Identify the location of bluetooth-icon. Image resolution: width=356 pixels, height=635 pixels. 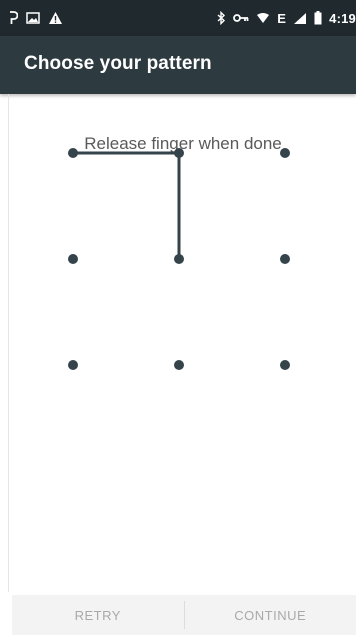
(221, 18).